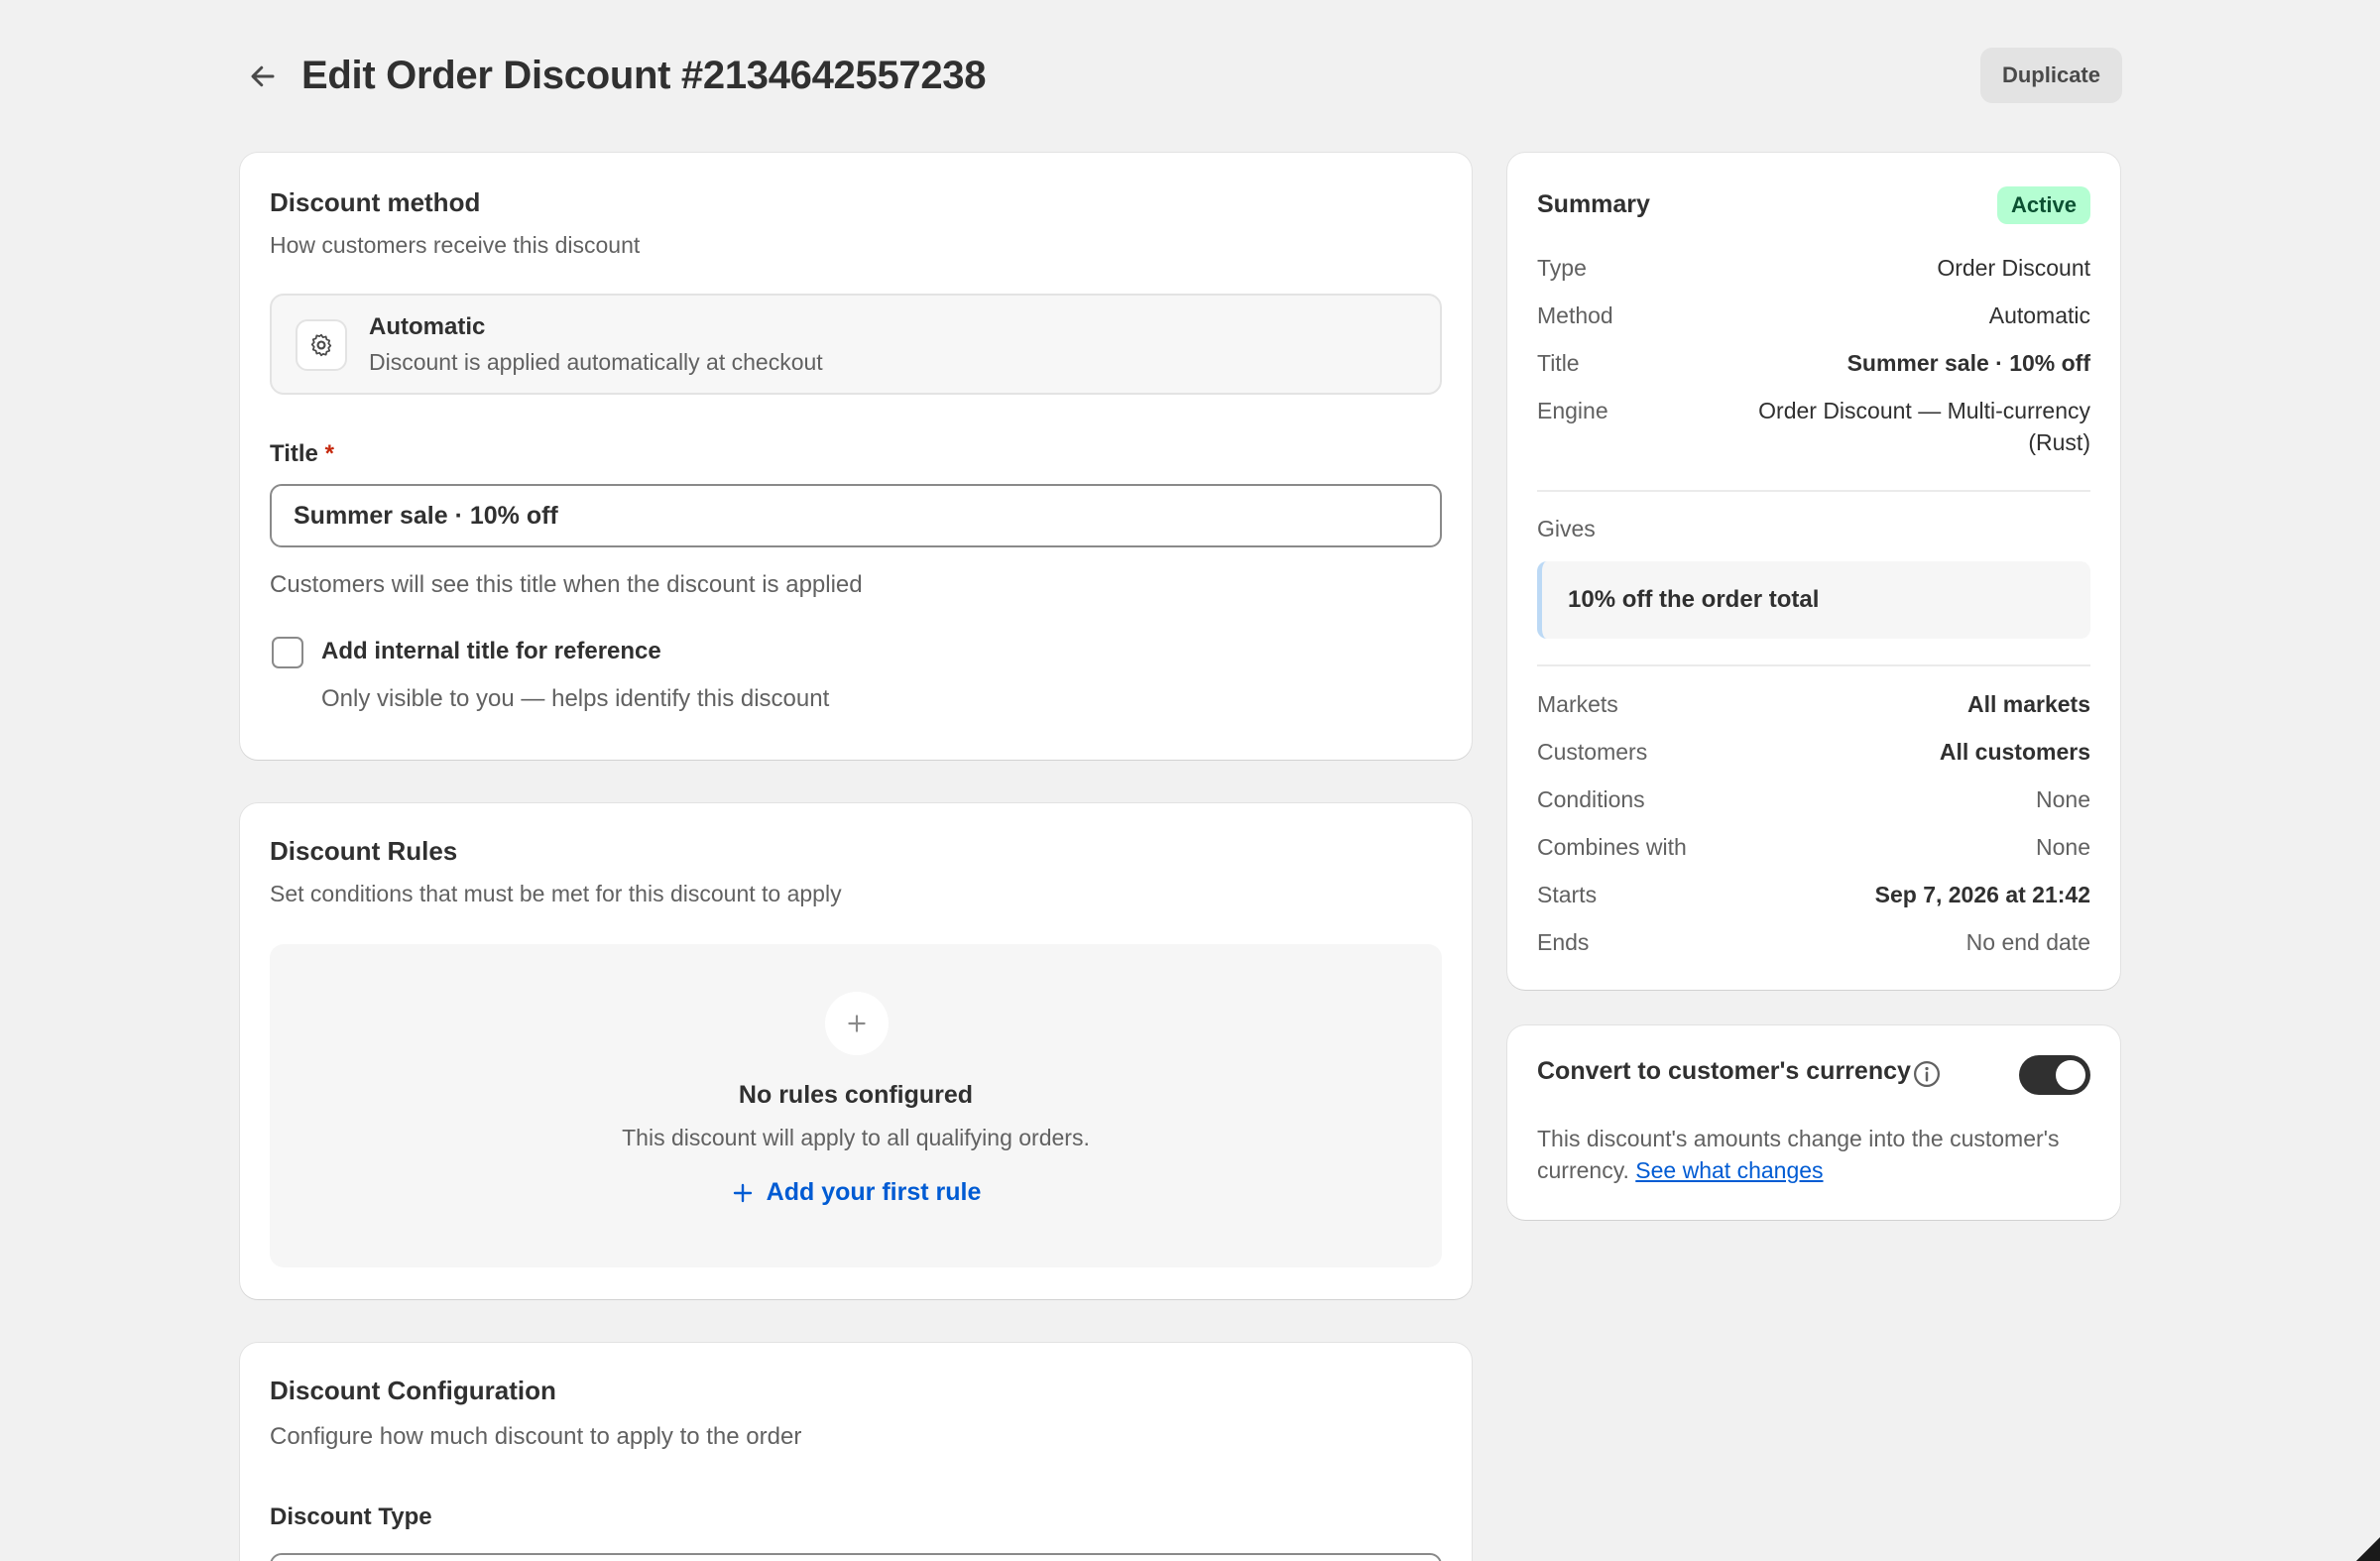 This screenshot has width=2380, height=1561. Describe the element at coordinates (413, 1390) in the screenshot. I see `discount-configuration-title: Discount Configuration` at that location.